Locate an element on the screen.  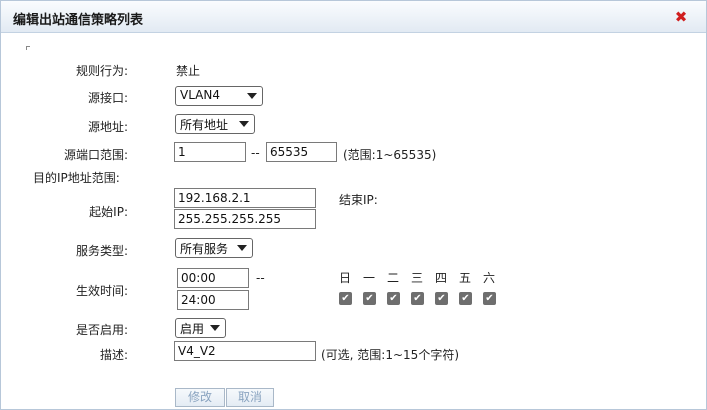
src-address-value: 所有地址 is located at coordinates (204, 125).